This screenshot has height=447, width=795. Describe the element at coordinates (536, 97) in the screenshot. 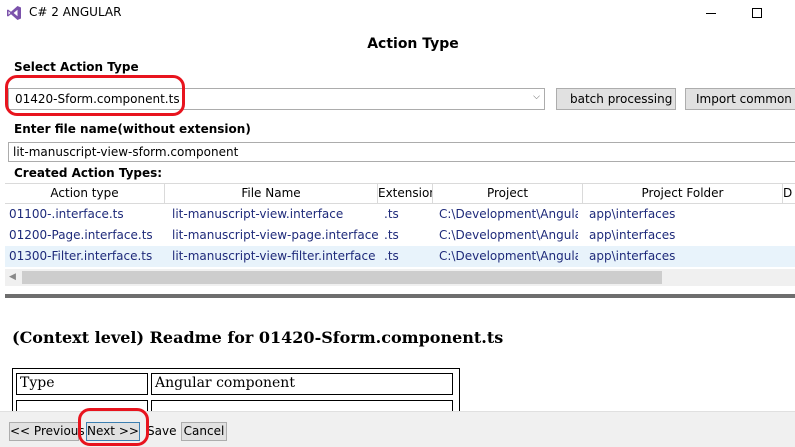

I see `chevron-down-icon: ⌵` at that location.